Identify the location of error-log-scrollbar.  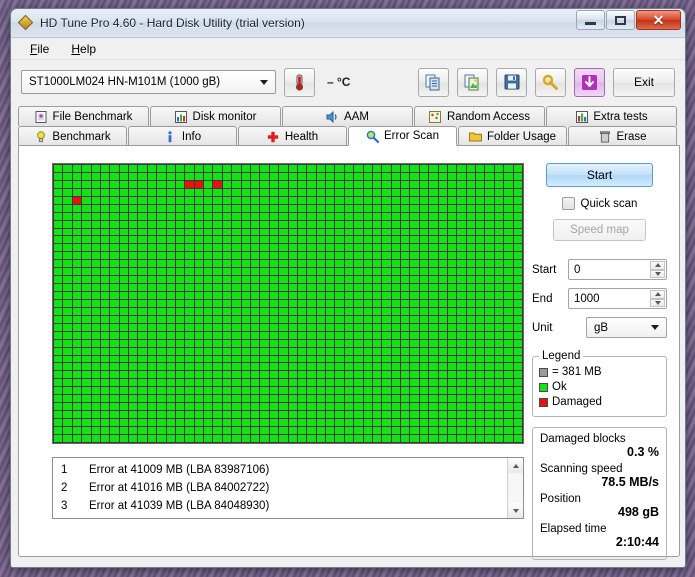
(515, 488).